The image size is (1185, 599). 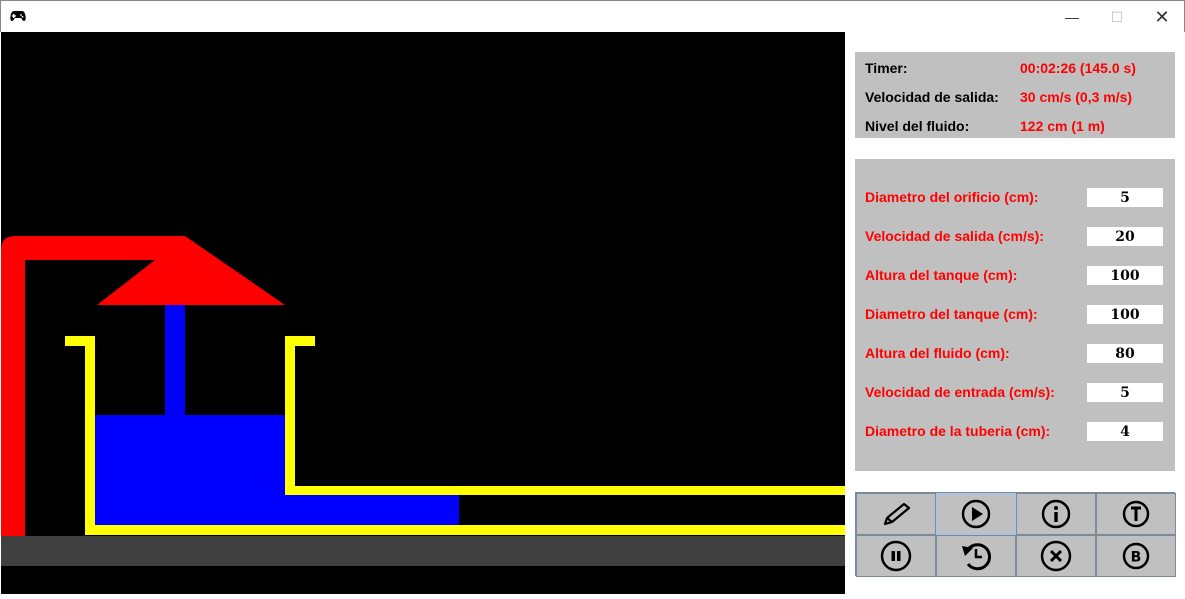 I want to click on restore-button, so click(x=976, y=556).